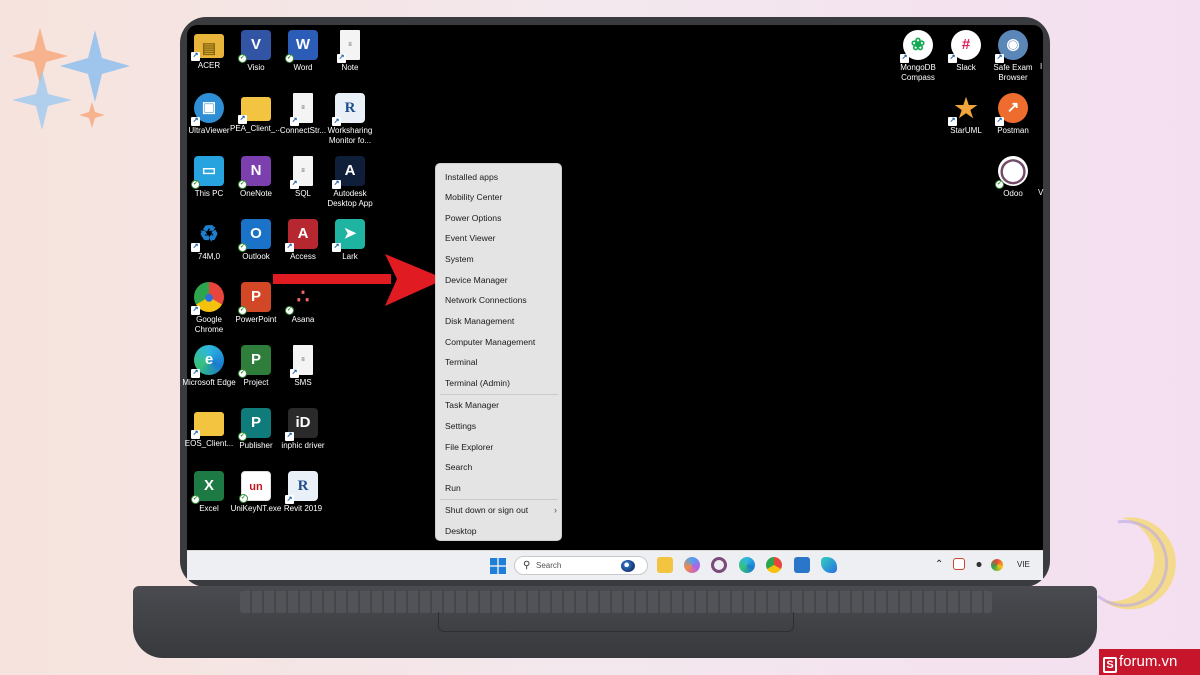 The height and width of the screenshot is (675, 1200). I want to click on app-icon: un ✓, so click(255, 487).